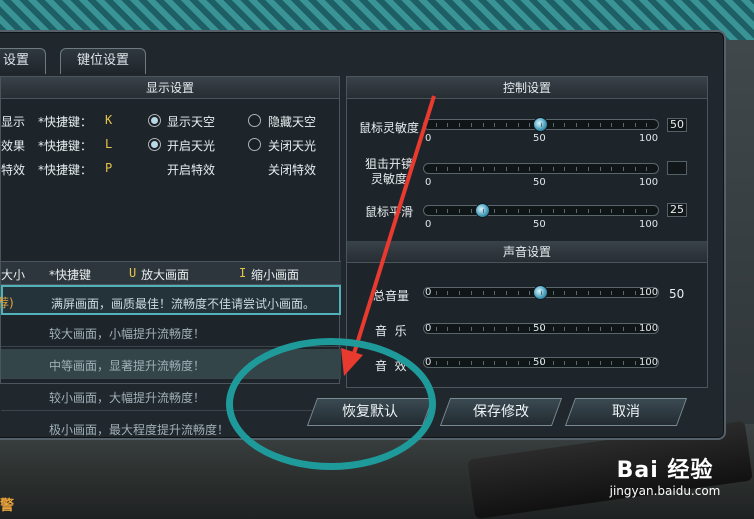 Image resolution: width=754 pixels, height=519 pixels. Describe the element at coordinates (331, 404) in the screenshot. I see `annotation-circle` at that location.